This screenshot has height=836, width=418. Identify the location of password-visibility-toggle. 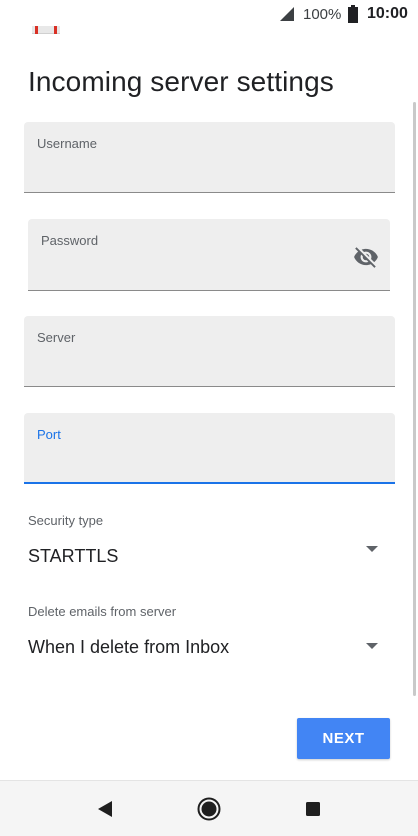
(366, 257).